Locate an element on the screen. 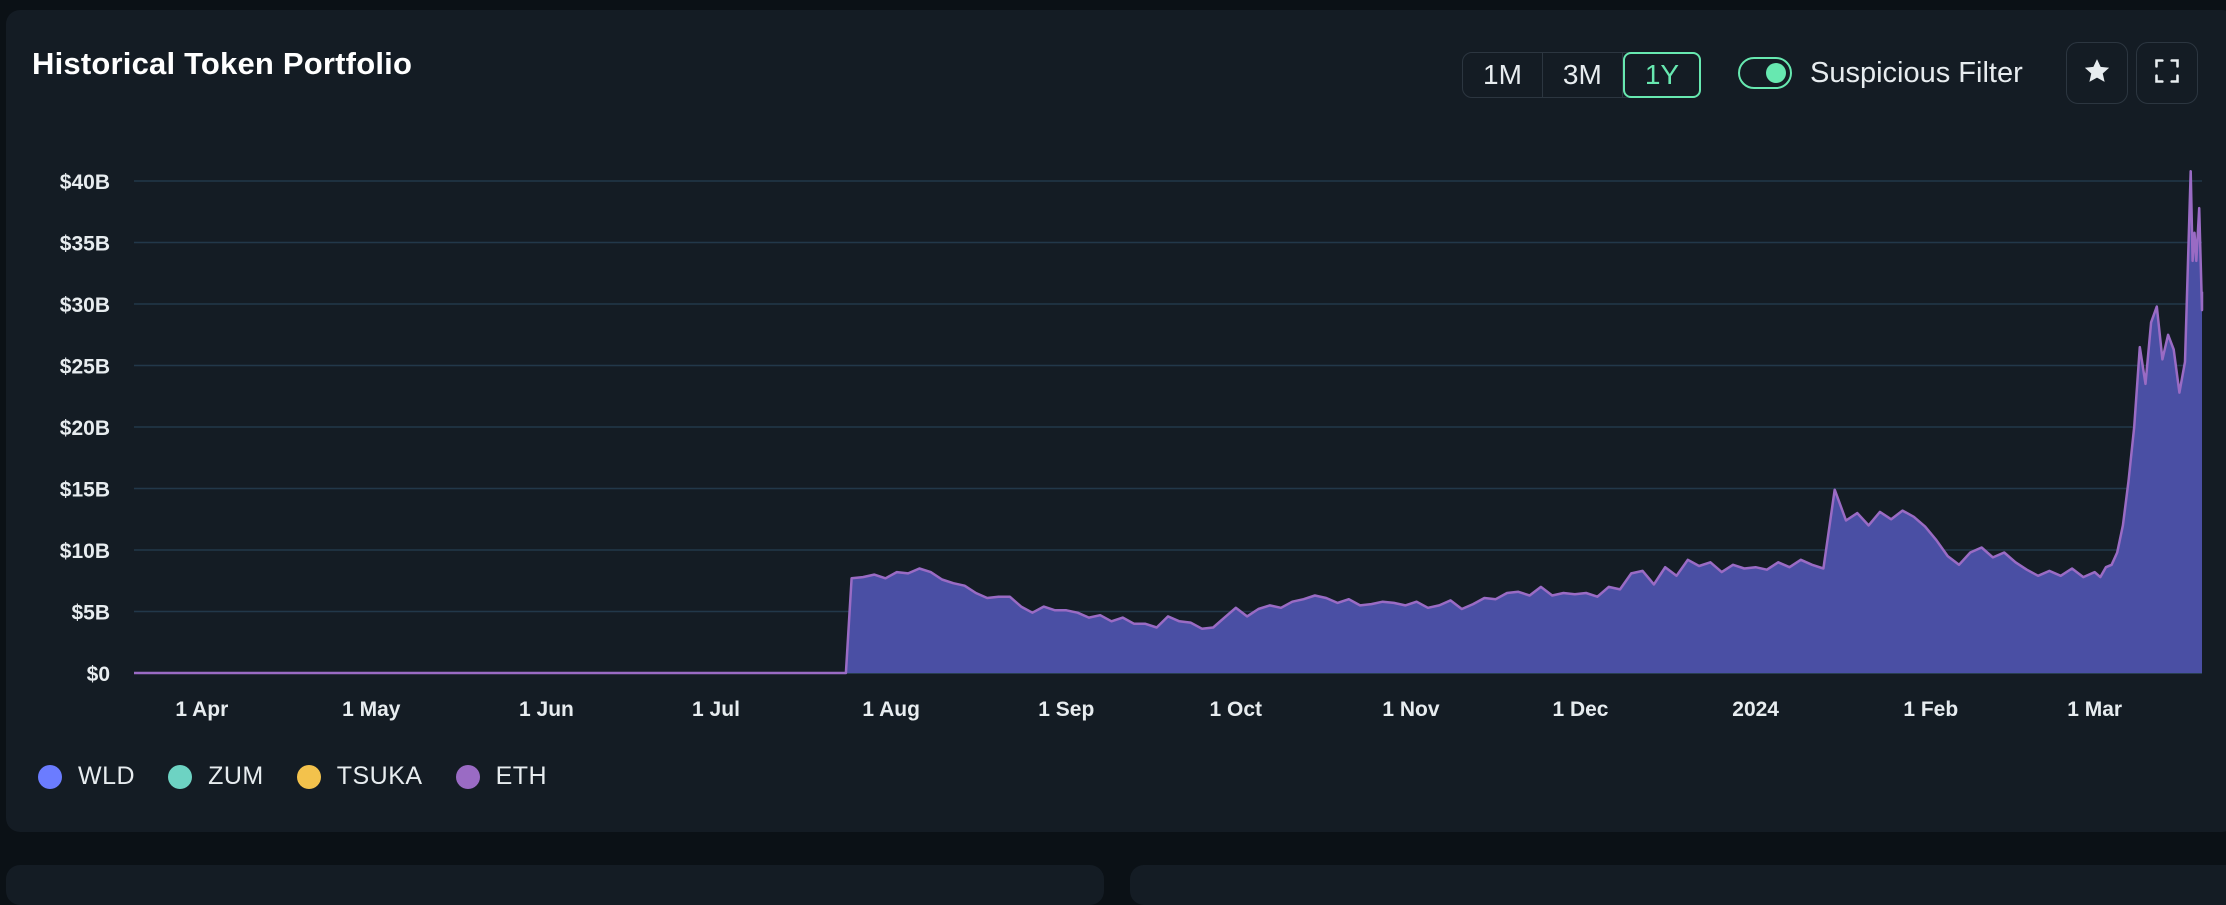 Image resolution: width=2226 pixels, height=905 pixels. y-axis-ticks: $40B $35B $30B $25B $20B $15B $10B $5B $0 is located at coordinates (85, 428).